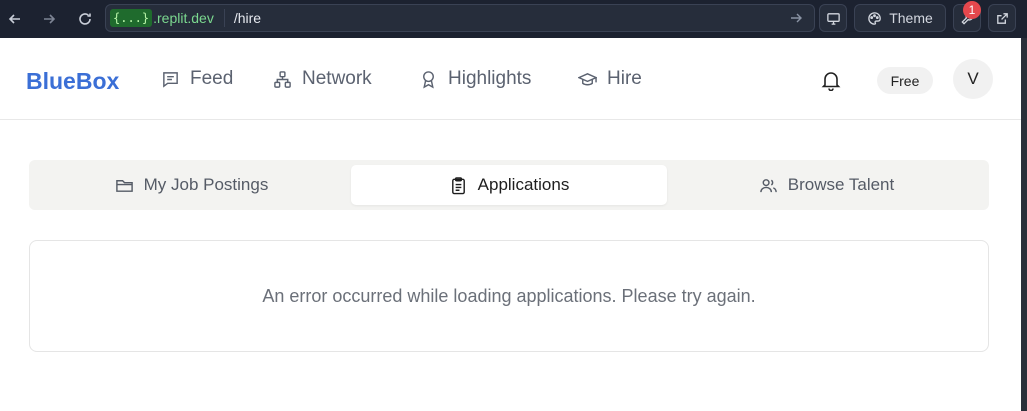 This screenshot has height=411, width=1027. Describe the element at coordinates (212, 78) in the screenshot. I see `nav-feed-label: Feed` at that location.